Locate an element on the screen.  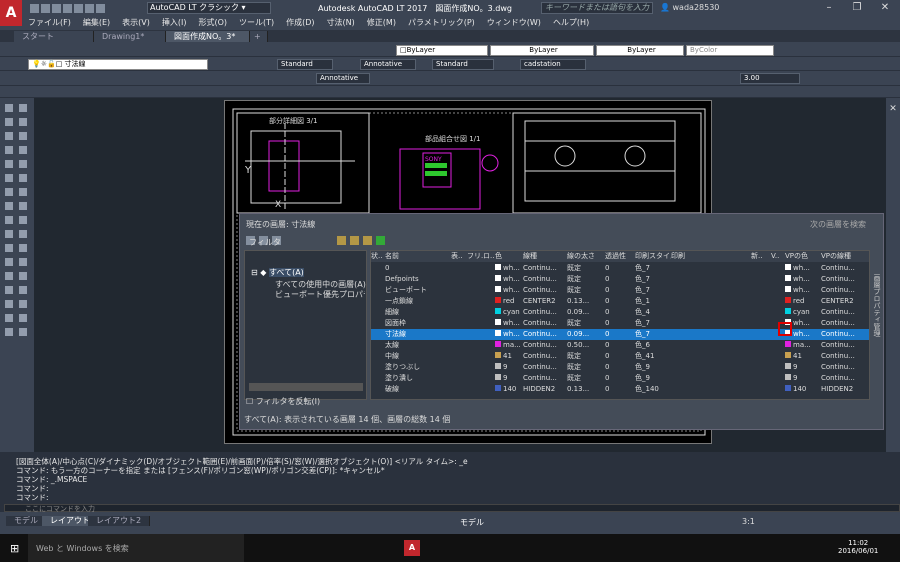
annotative-select: Annotative is located at coordinates (343, 78).